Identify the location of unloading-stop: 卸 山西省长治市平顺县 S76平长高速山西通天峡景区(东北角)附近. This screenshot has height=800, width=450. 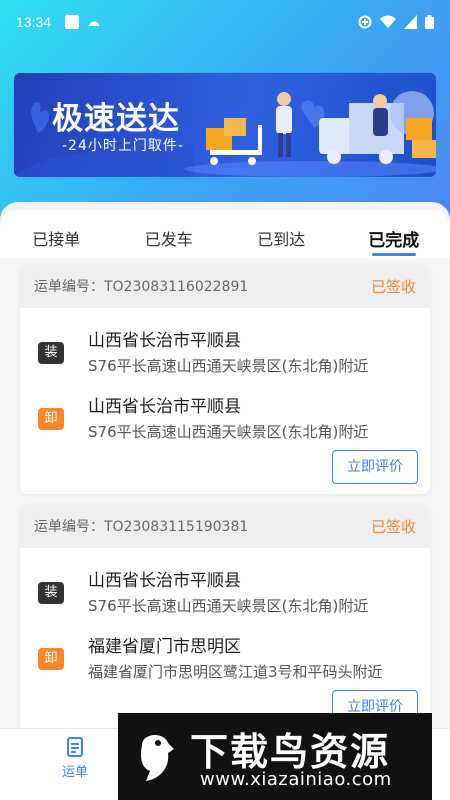
(225, 407).